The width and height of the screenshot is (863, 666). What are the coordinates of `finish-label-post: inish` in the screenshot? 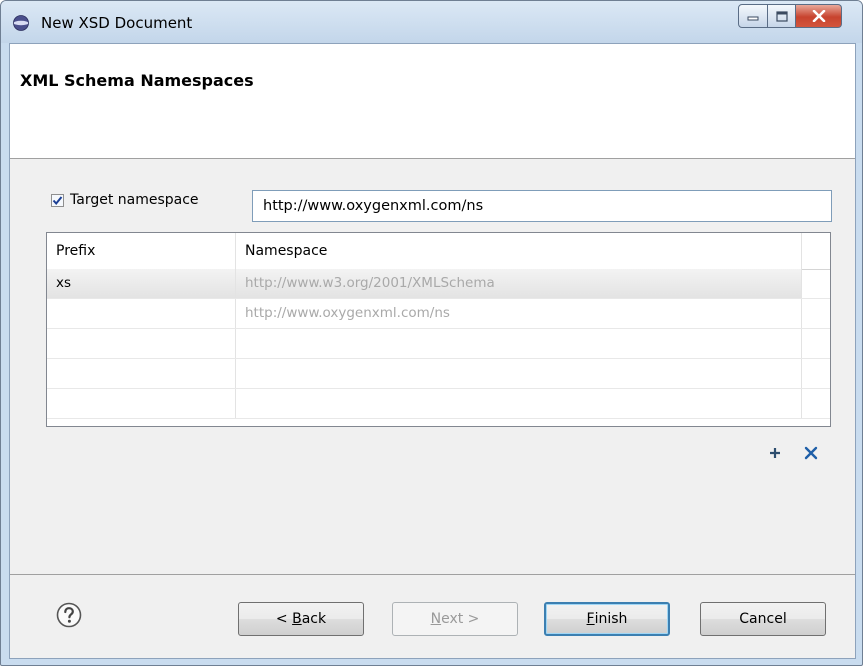 It's located at (611, 619).